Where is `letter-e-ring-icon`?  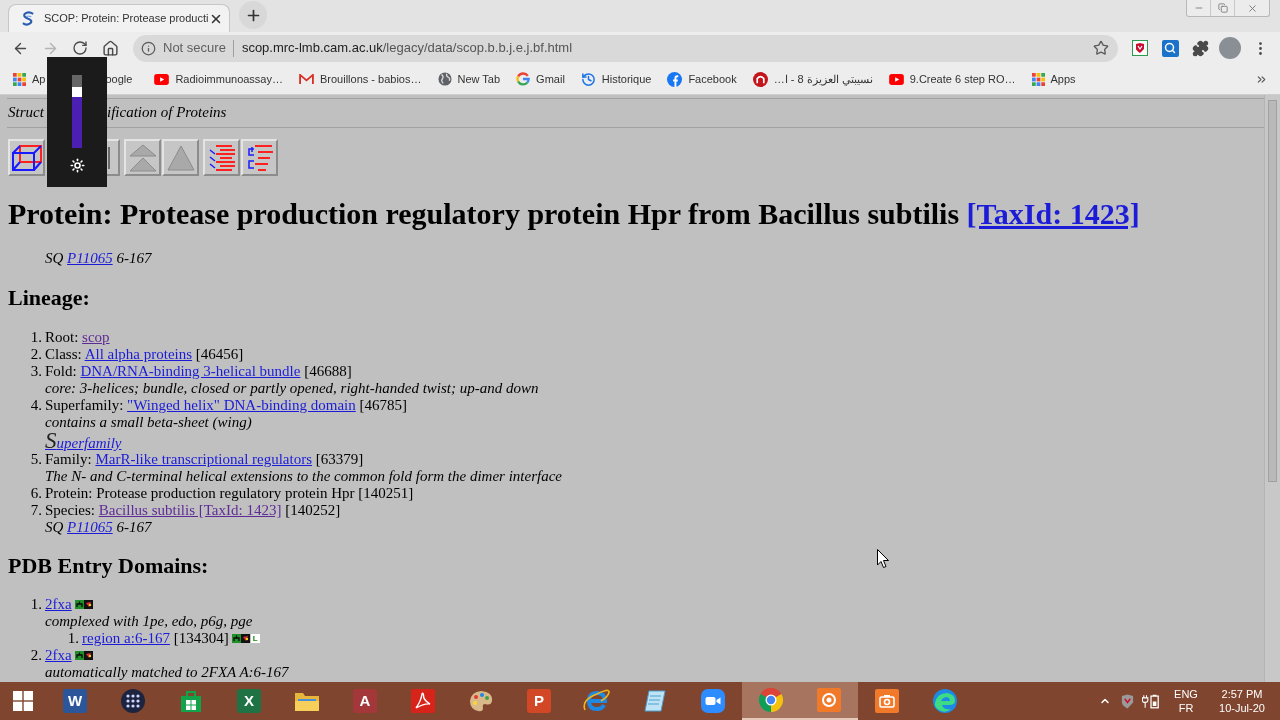 letter-e-ring-icon is located at coordinates (597, 701).